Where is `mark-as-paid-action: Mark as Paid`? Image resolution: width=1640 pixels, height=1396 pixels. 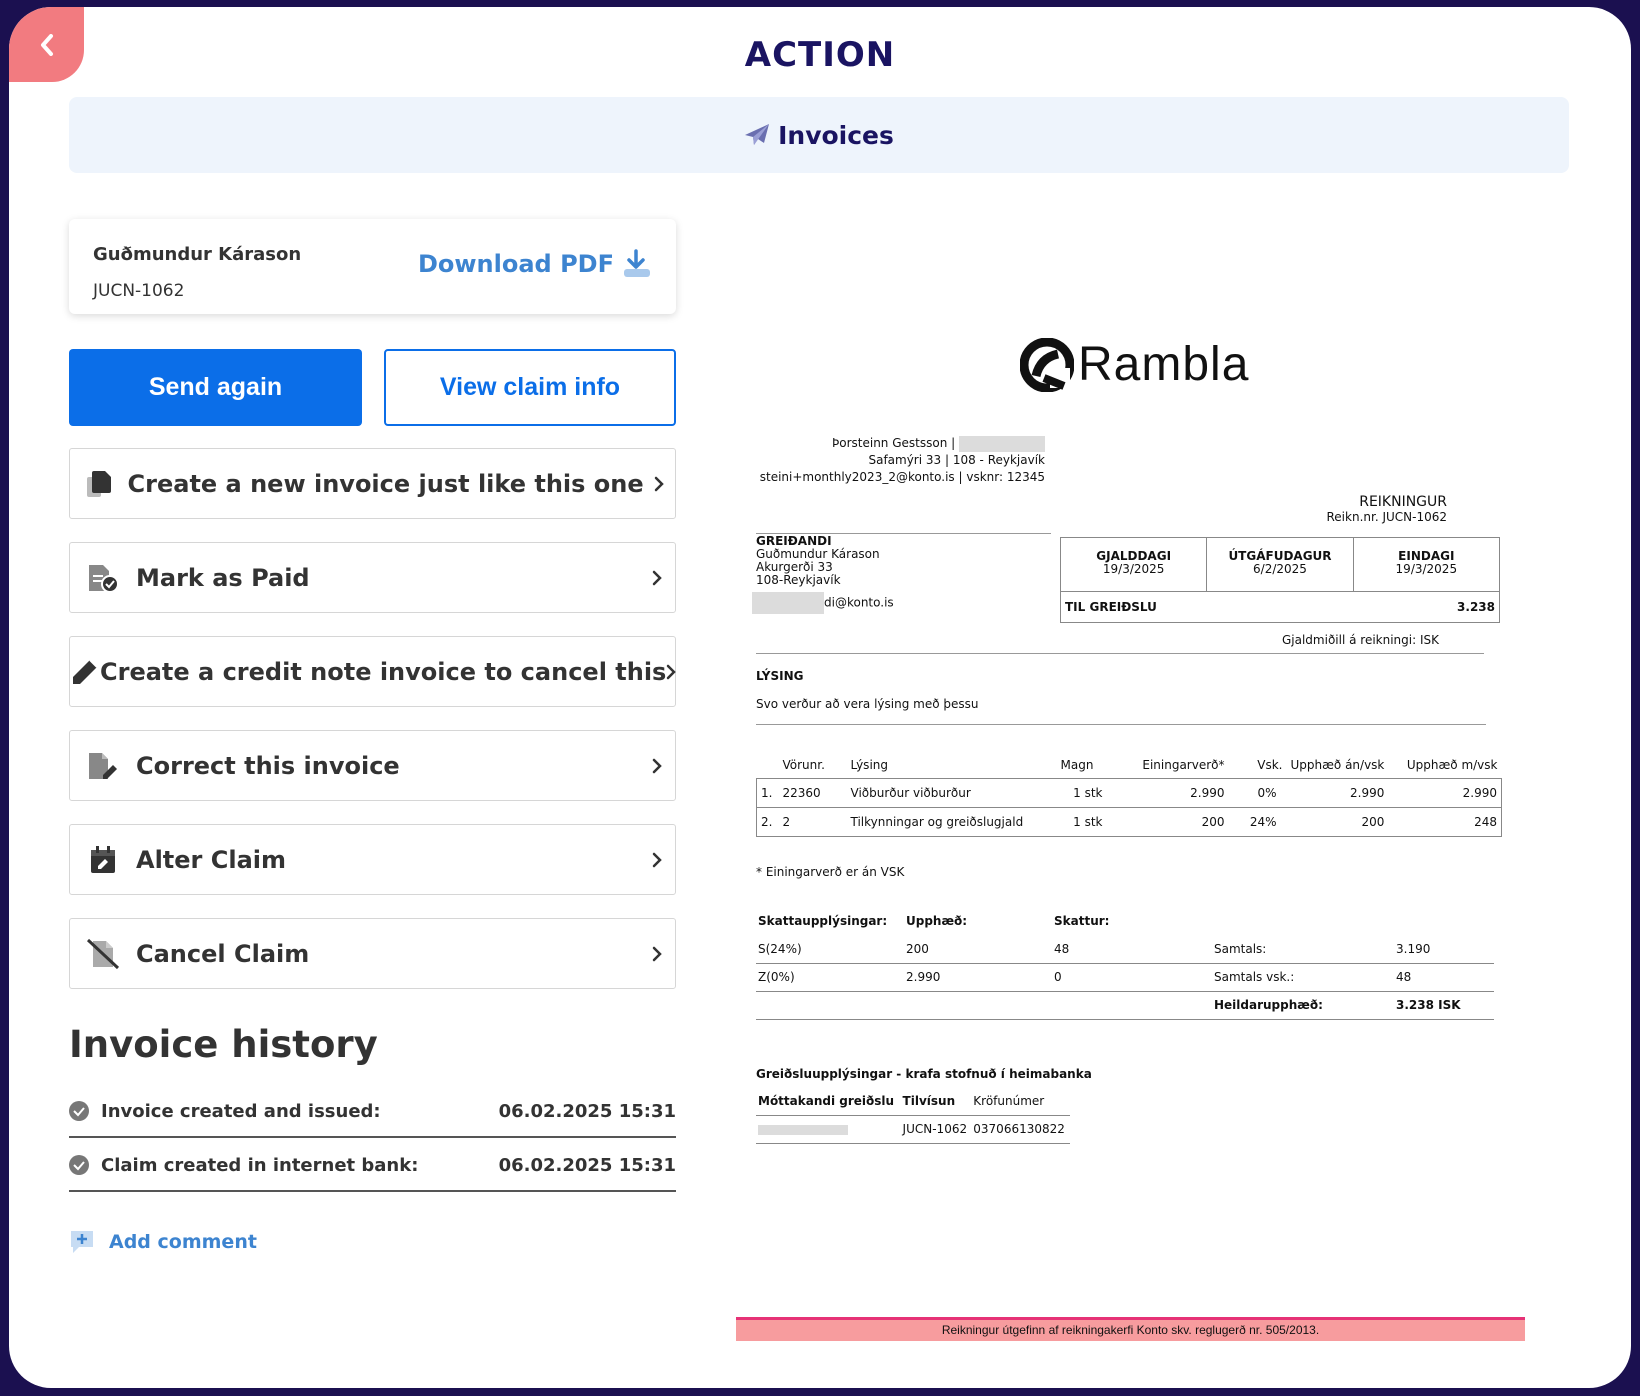
mark-as-paid-action: Mark as Paid is located at coordinates (372, 577).